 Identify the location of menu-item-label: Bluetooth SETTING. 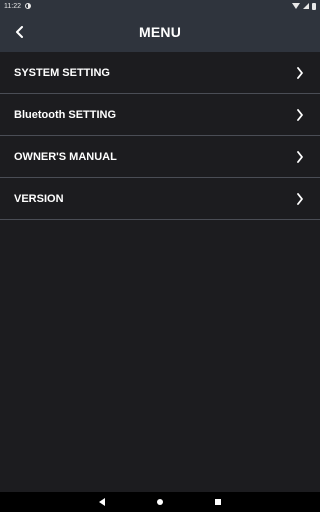
(65, 114).